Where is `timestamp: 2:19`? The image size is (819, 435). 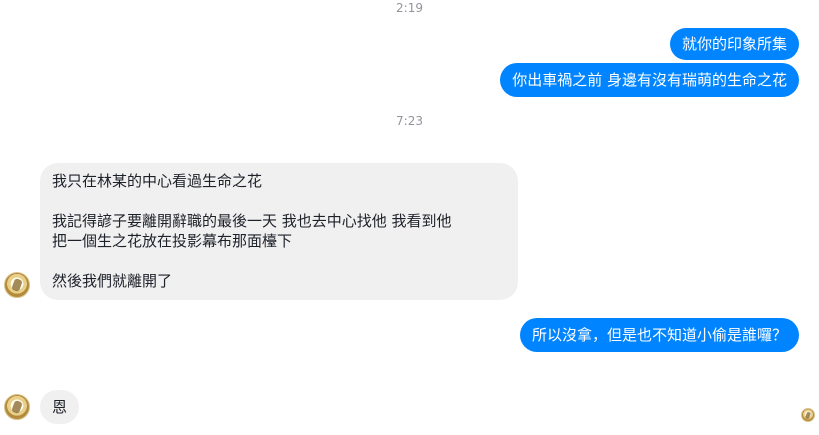
timestamp: 2:19 is located at coordinates (409, 8).